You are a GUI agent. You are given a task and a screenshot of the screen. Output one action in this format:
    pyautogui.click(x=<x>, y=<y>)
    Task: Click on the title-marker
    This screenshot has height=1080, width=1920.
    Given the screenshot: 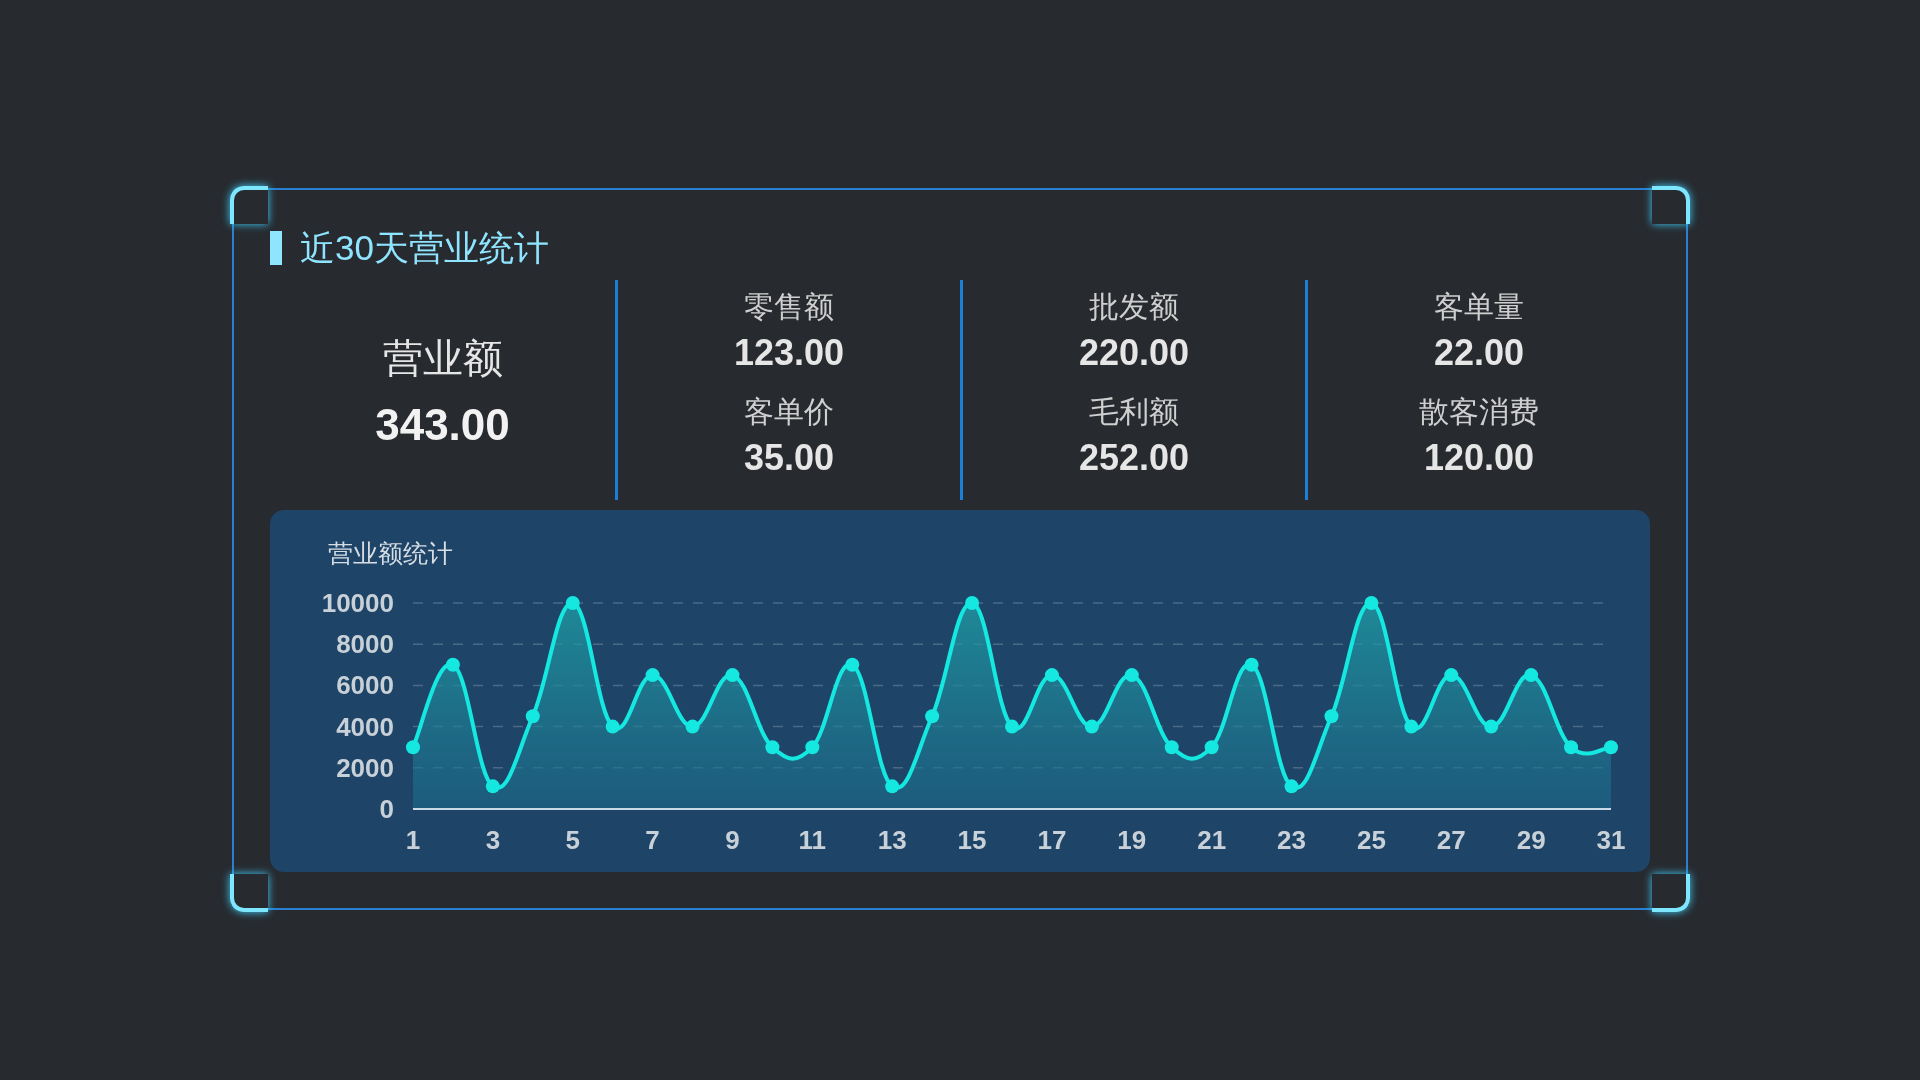 What is the action you would take?
    pyautogui.click(x=276, y=248)
    